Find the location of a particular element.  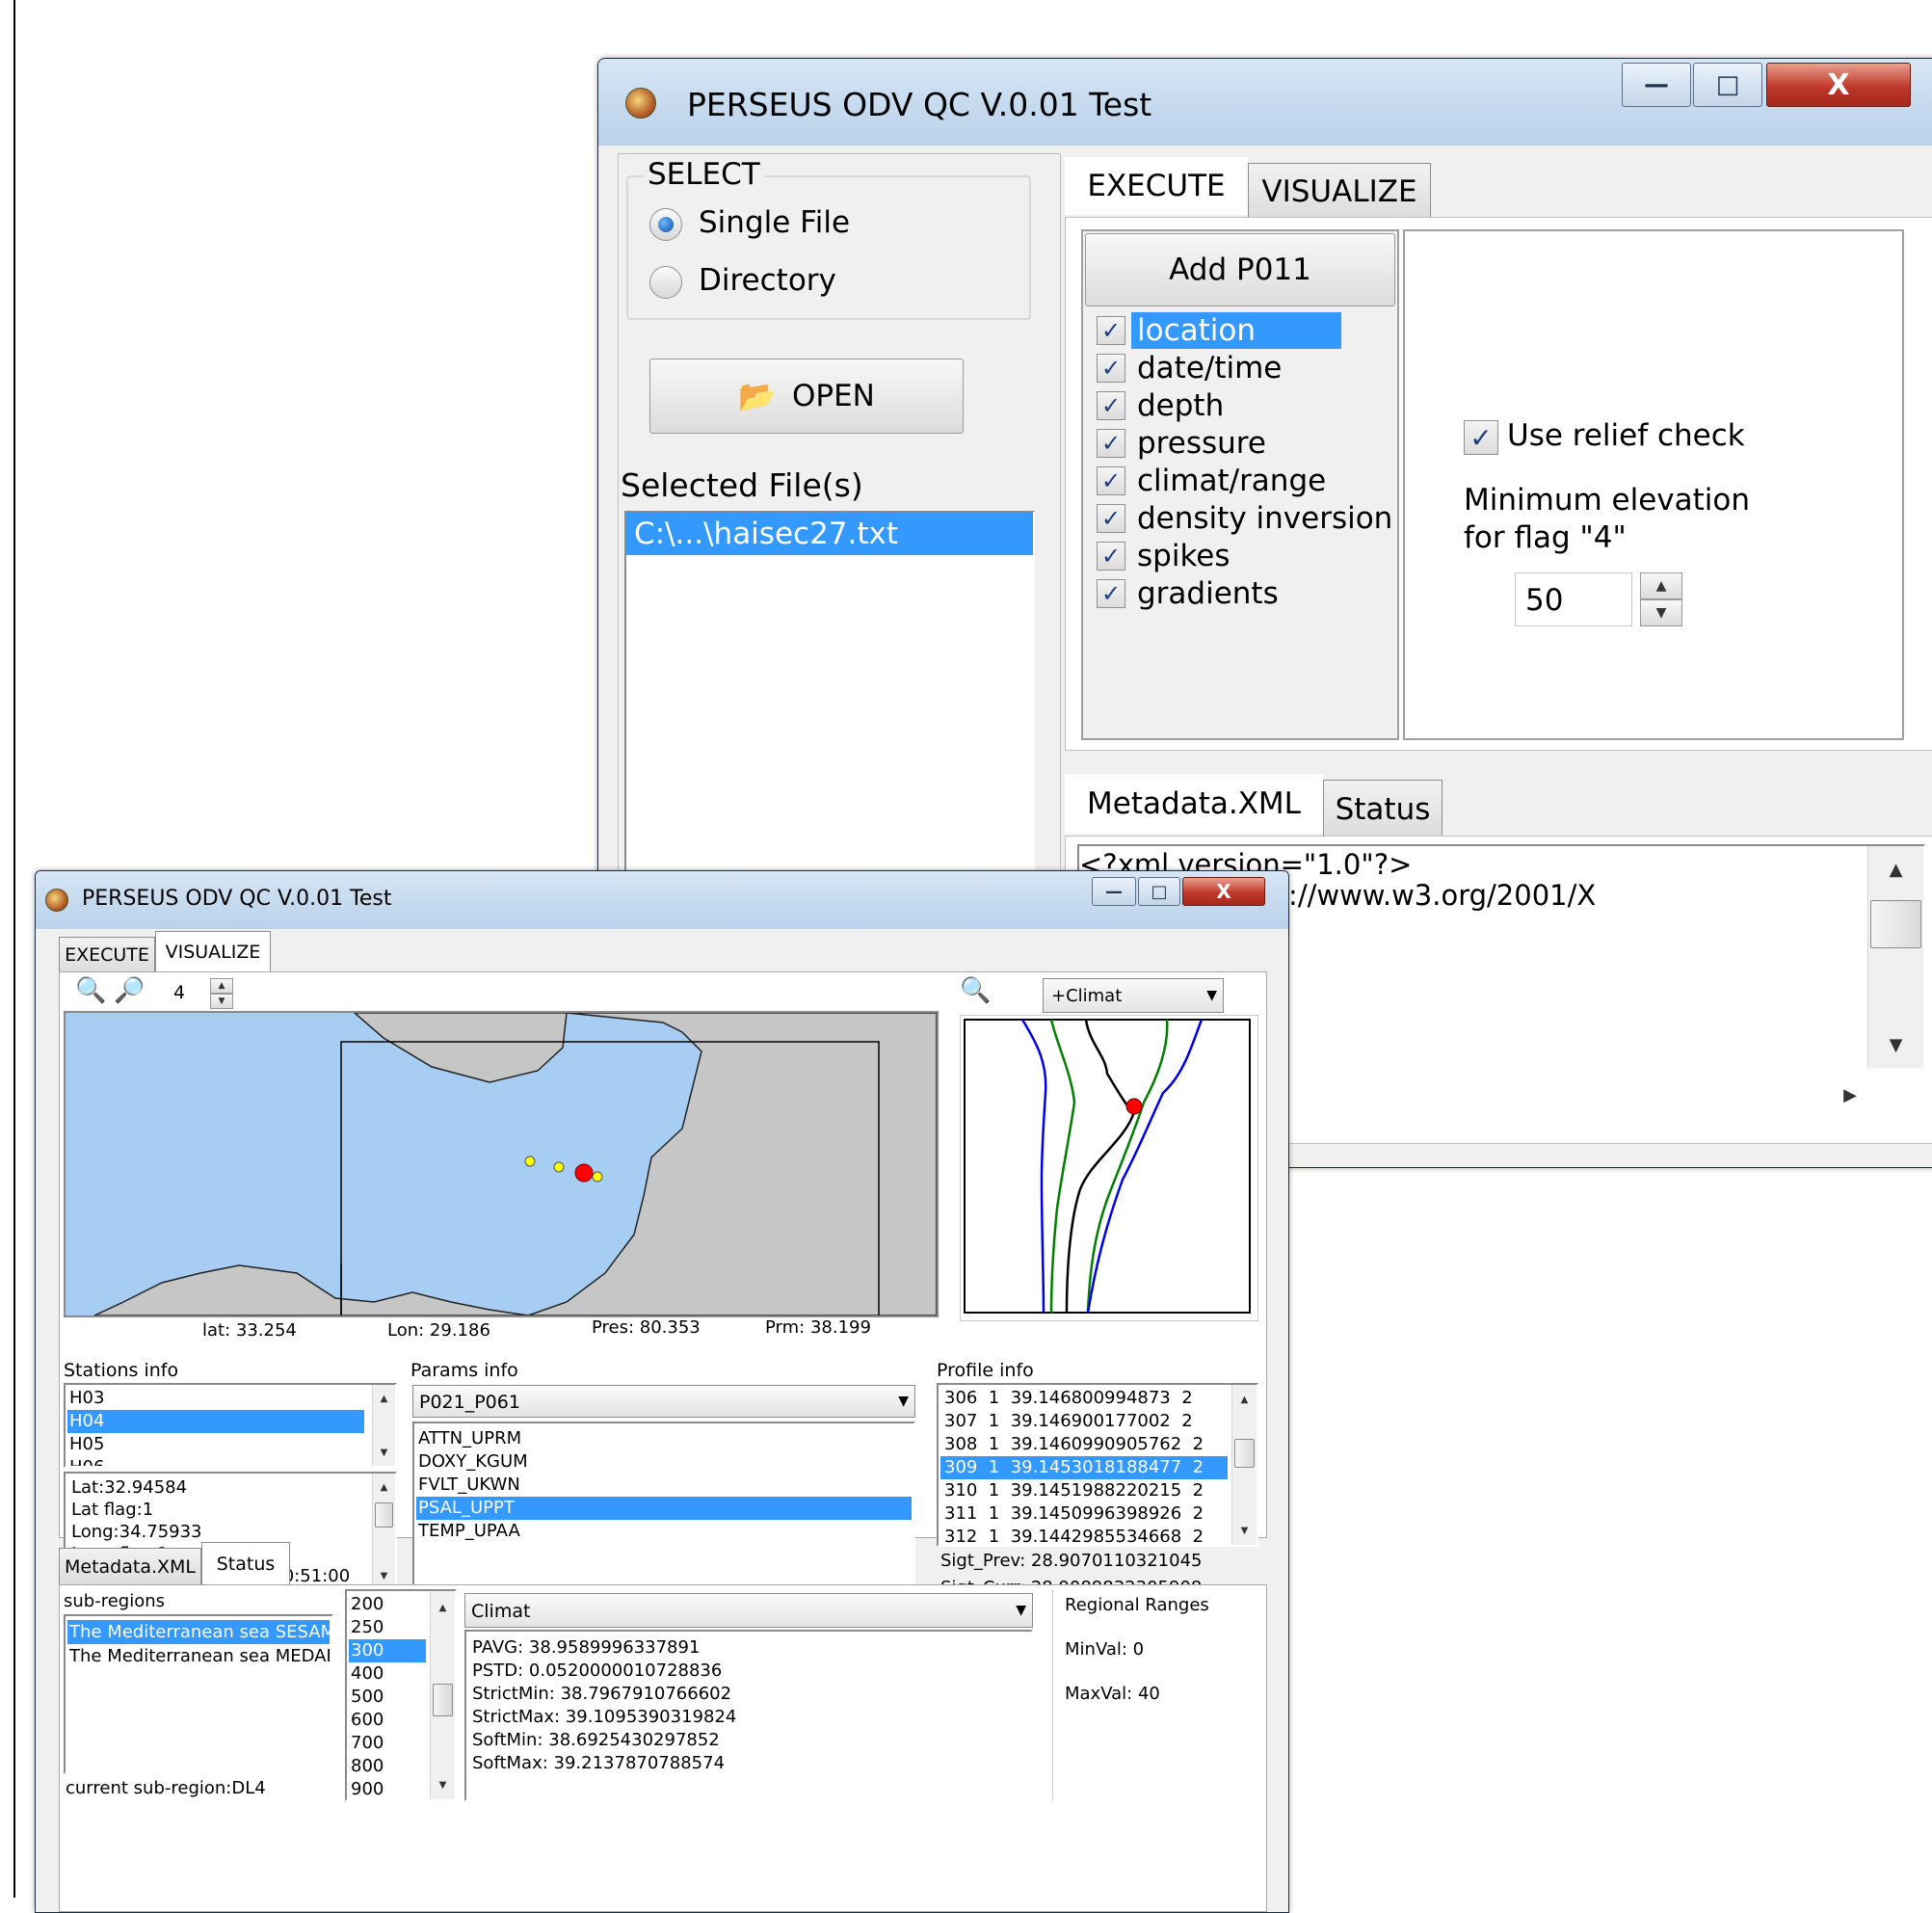

zoom-out-icon: 🔎 is located at coordinates (129, 991).